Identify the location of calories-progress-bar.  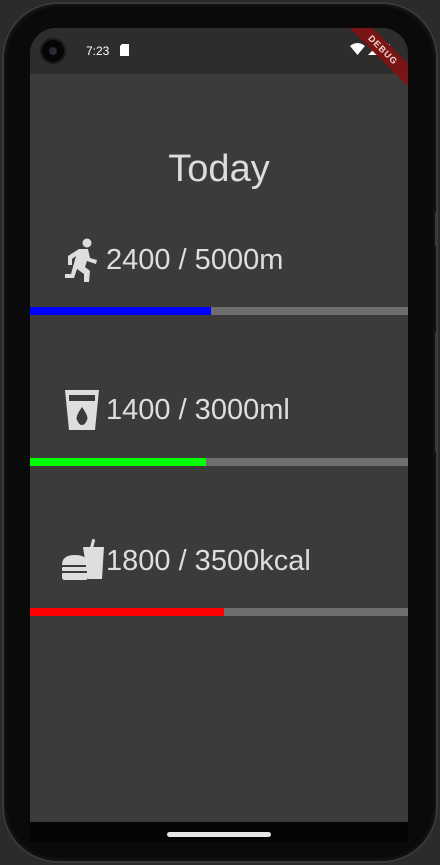
(219, 612).